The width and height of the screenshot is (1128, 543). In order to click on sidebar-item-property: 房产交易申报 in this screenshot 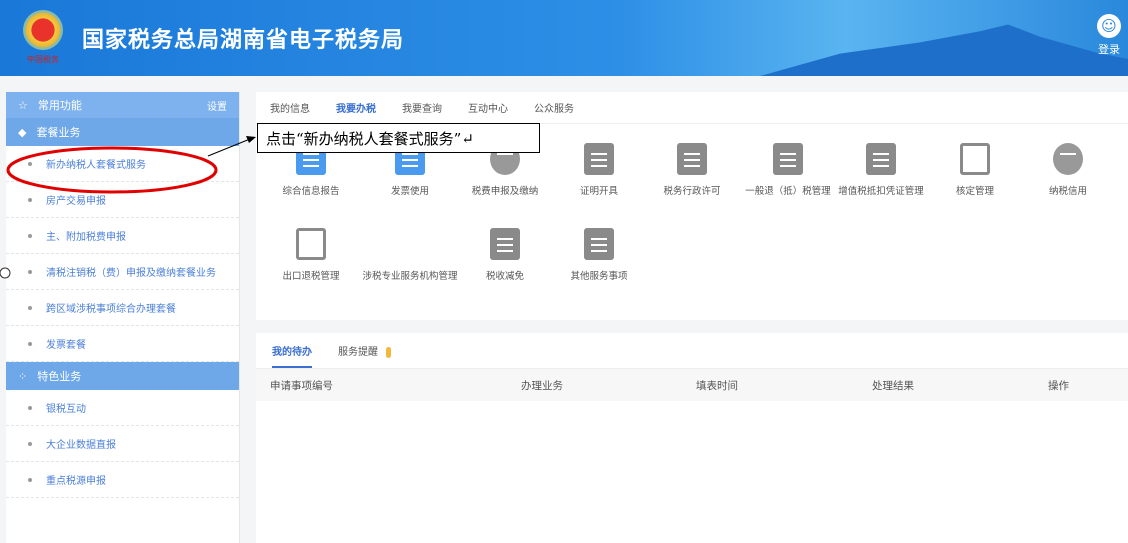, I will do `click(122, 200)`.